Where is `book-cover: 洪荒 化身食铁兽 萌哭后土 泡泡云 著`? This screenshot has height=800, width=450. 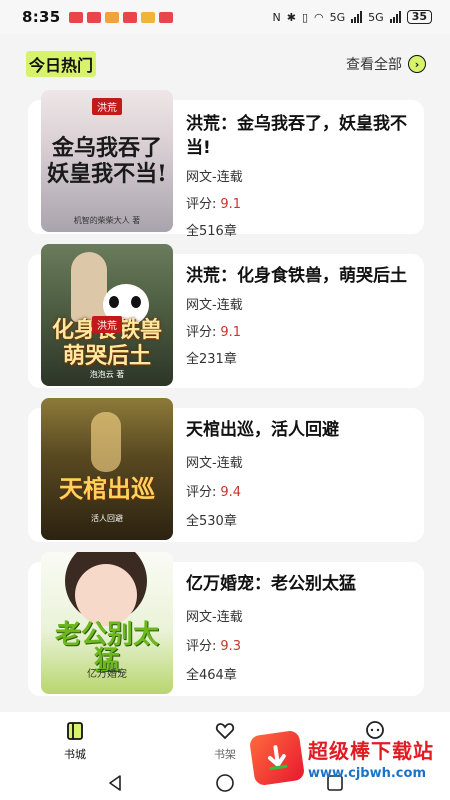
book-cover: 洪荒 化身食铁兽 萌哭后土 泡泡云 著 is located at coordinates (107, 315).